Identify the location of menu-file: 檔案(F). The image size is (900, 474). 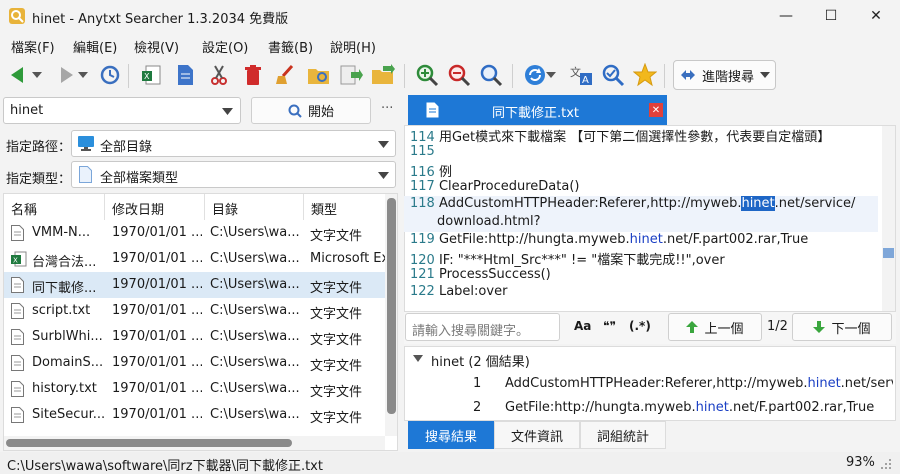
(33, 46).